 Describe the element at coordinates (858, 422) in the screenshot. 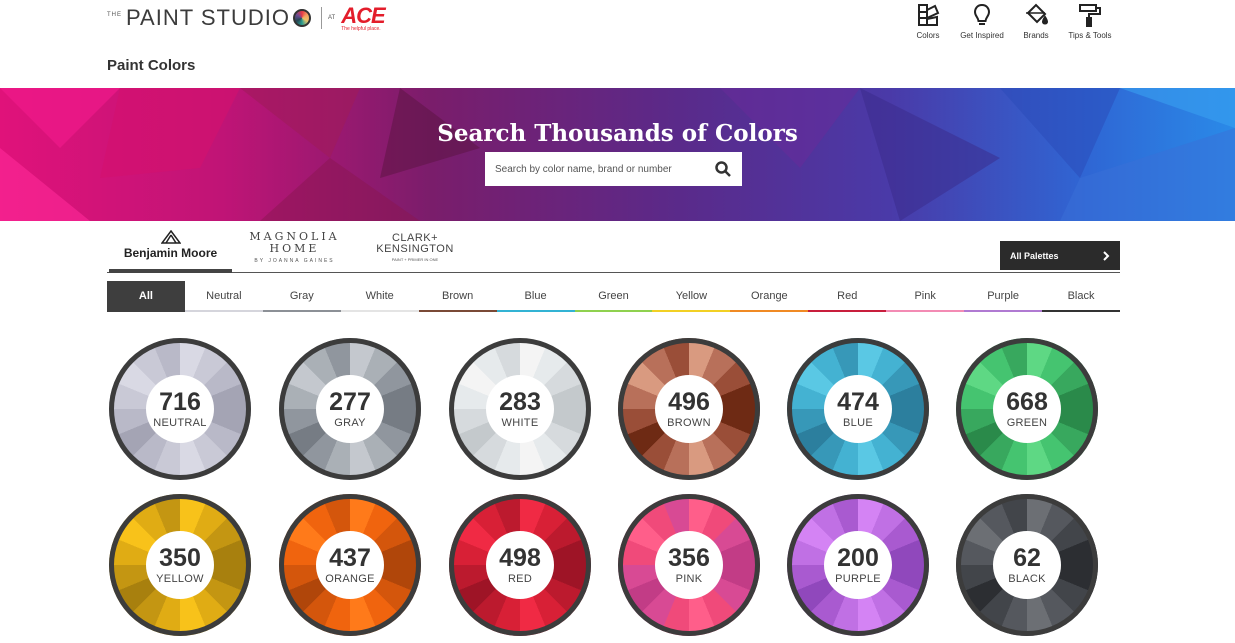

I see `wheel-label: BLUE` at that location.